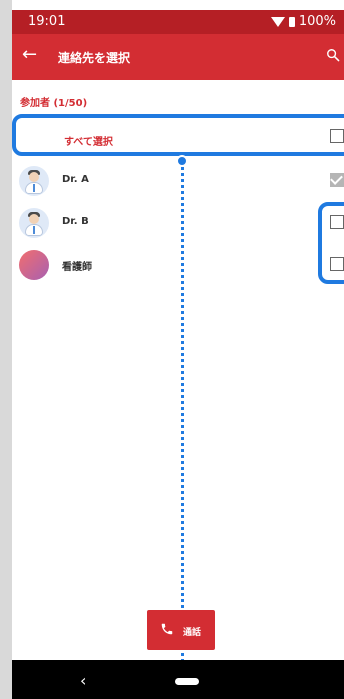  Describe the element at coordinates (29, 54) in the screenshot. I see `arrow-left-icon: ←` at that location.